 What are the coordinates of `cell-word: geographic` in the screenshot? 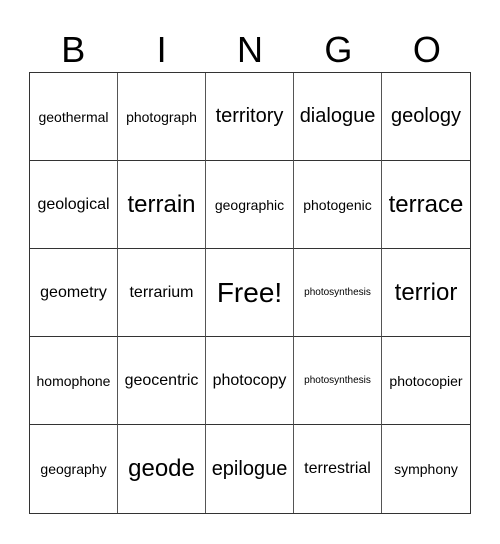 It's located at (249, 204).